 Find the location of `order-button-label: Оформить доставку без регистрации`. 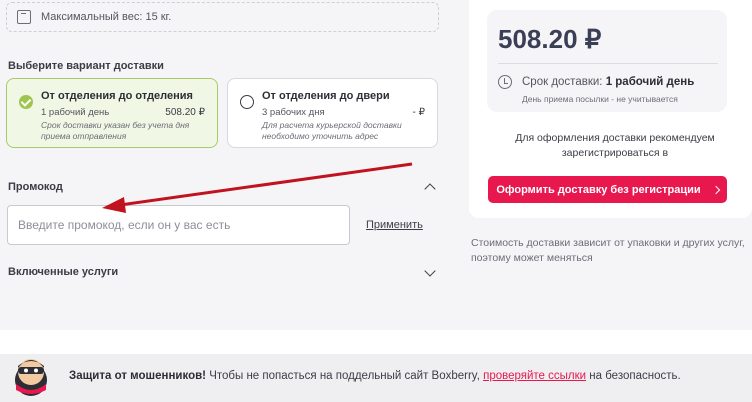

order-button-label: Оформить доставку без регистрации is located at coordinates (598, 189).